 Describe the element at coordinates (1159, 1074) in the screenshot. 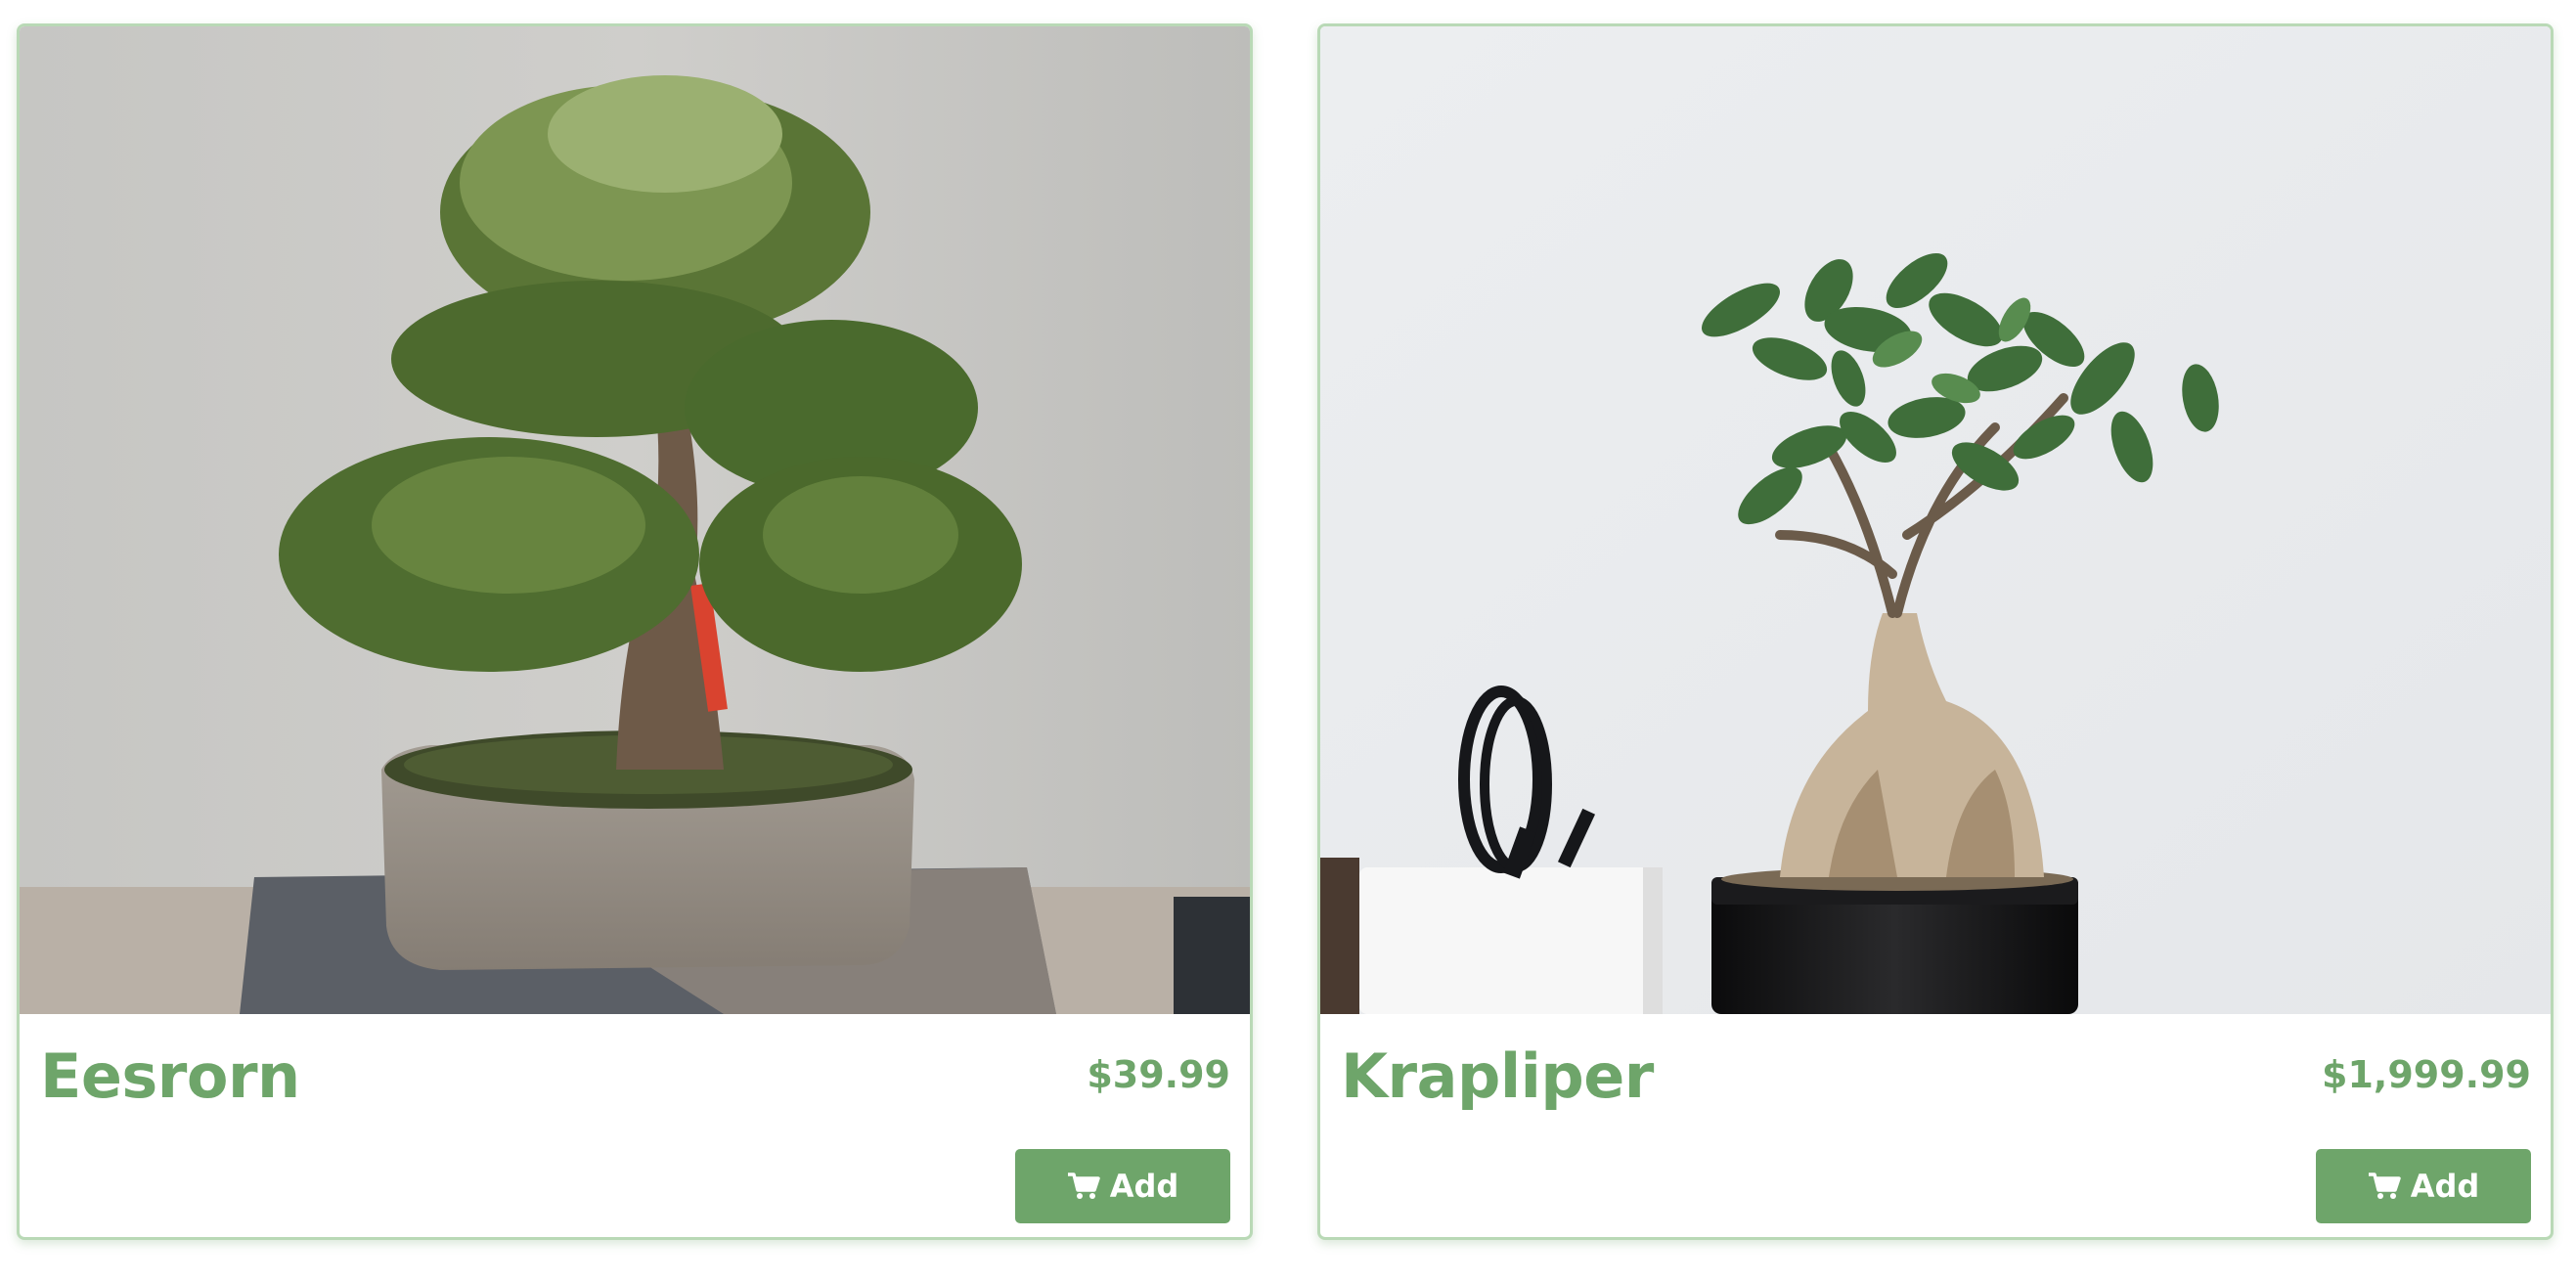

I see `product-price: $39.99` at that location.